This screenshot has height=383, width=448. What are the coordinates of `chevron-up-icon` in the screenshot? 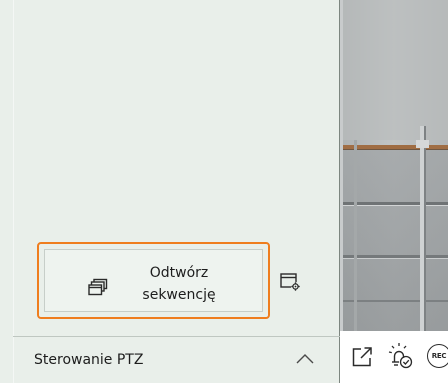 It's located at (305, 359).